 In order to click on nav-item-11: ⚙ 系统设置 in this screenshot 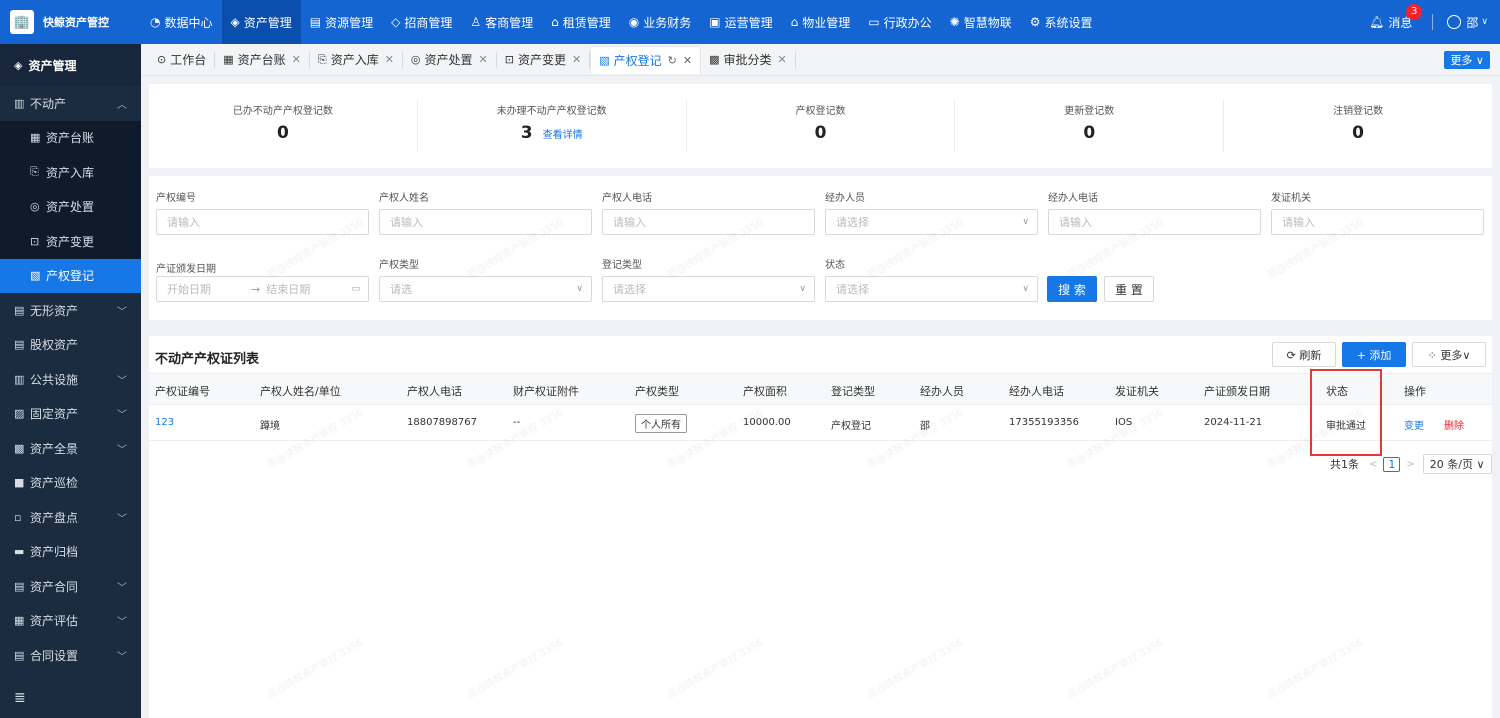, I will do `click(1061, 22)`.